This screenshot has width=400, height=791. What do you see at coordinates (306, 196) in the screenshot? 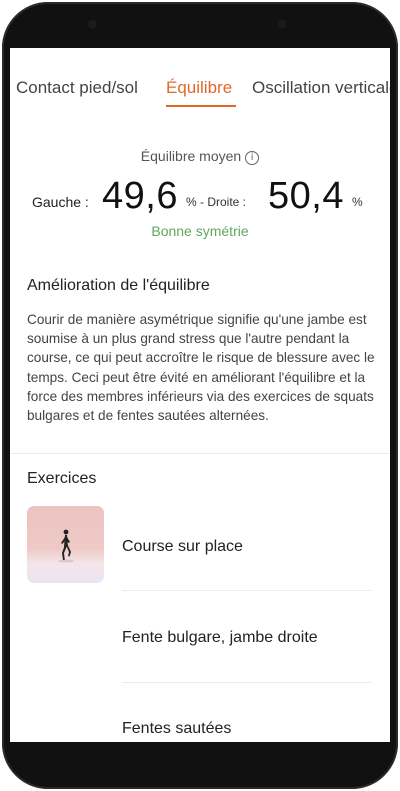
I see `right-value: 50,4` at bounding box center [306, 196].